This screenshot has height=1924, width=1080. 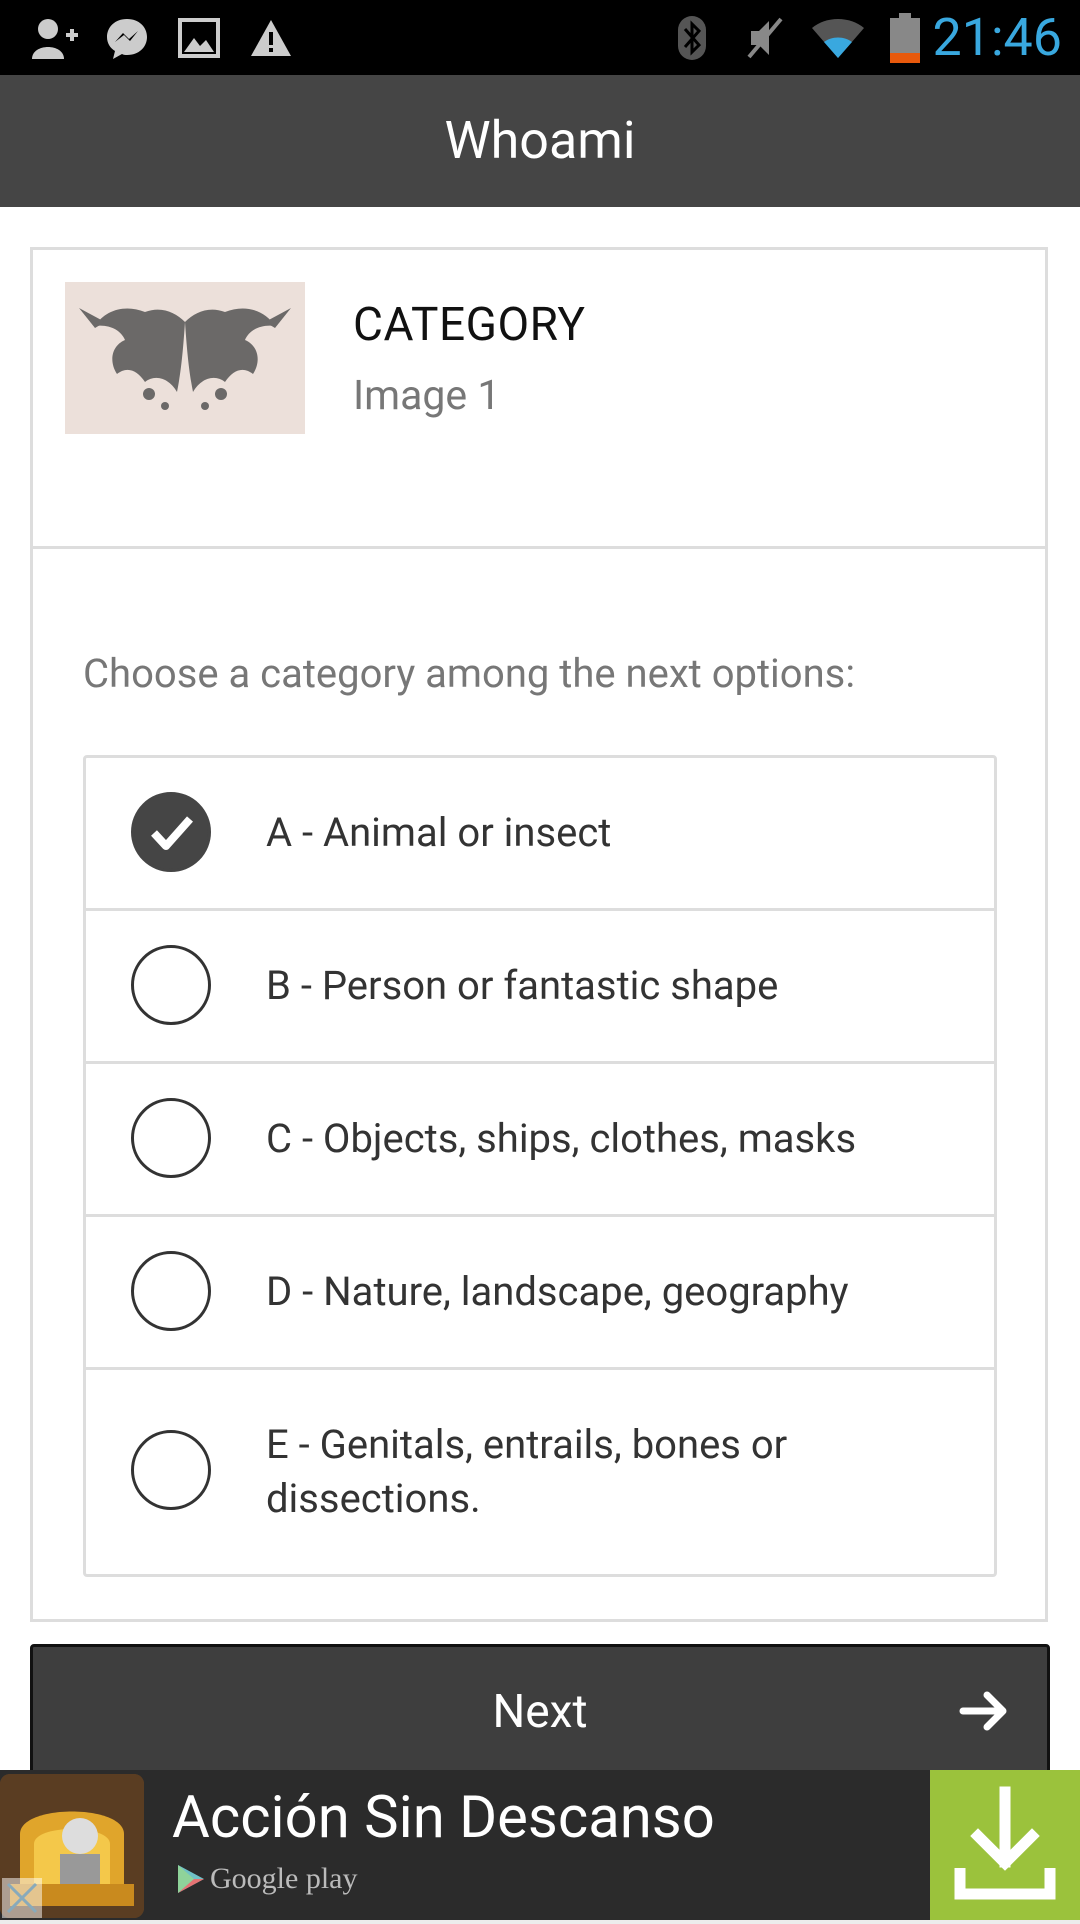 I want to click on app-bar: Whoami, so click(x=540, y=141).